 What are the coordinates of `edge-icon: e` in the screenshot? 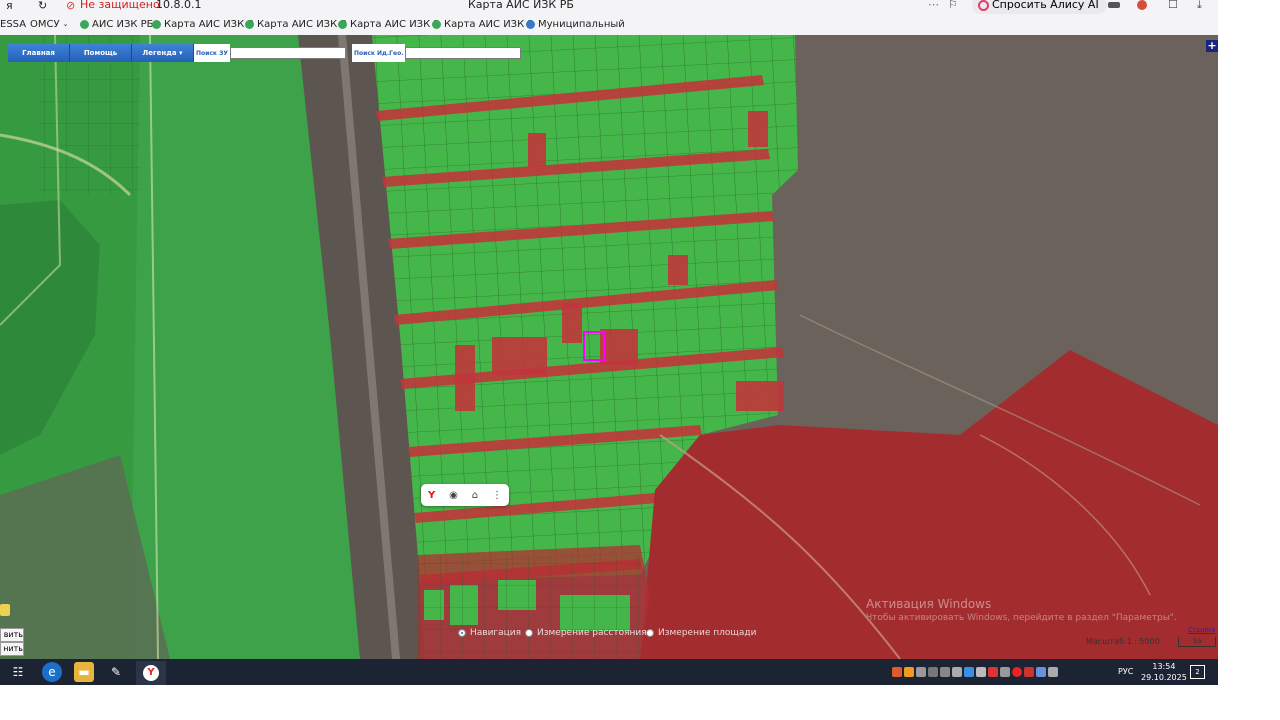 It's located at (52, 672).